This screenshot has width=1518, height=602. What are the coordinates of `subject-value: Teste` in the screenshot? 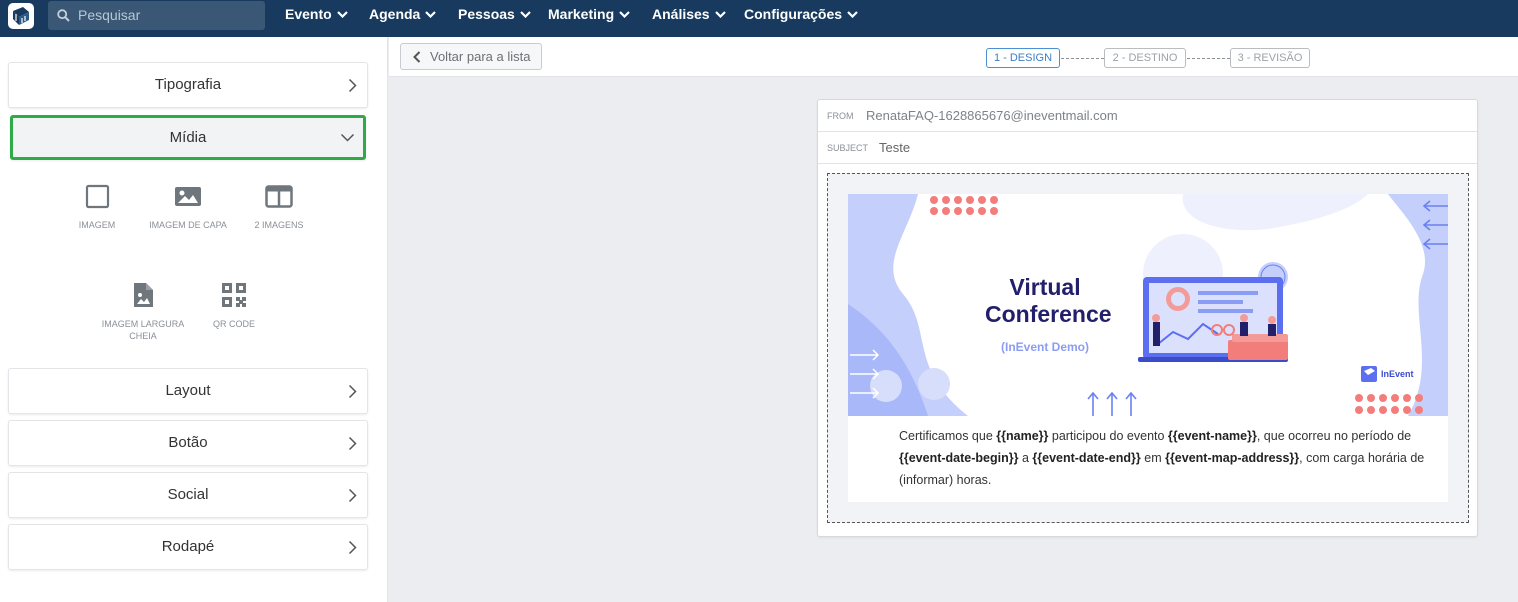 It's located at (894, 147).